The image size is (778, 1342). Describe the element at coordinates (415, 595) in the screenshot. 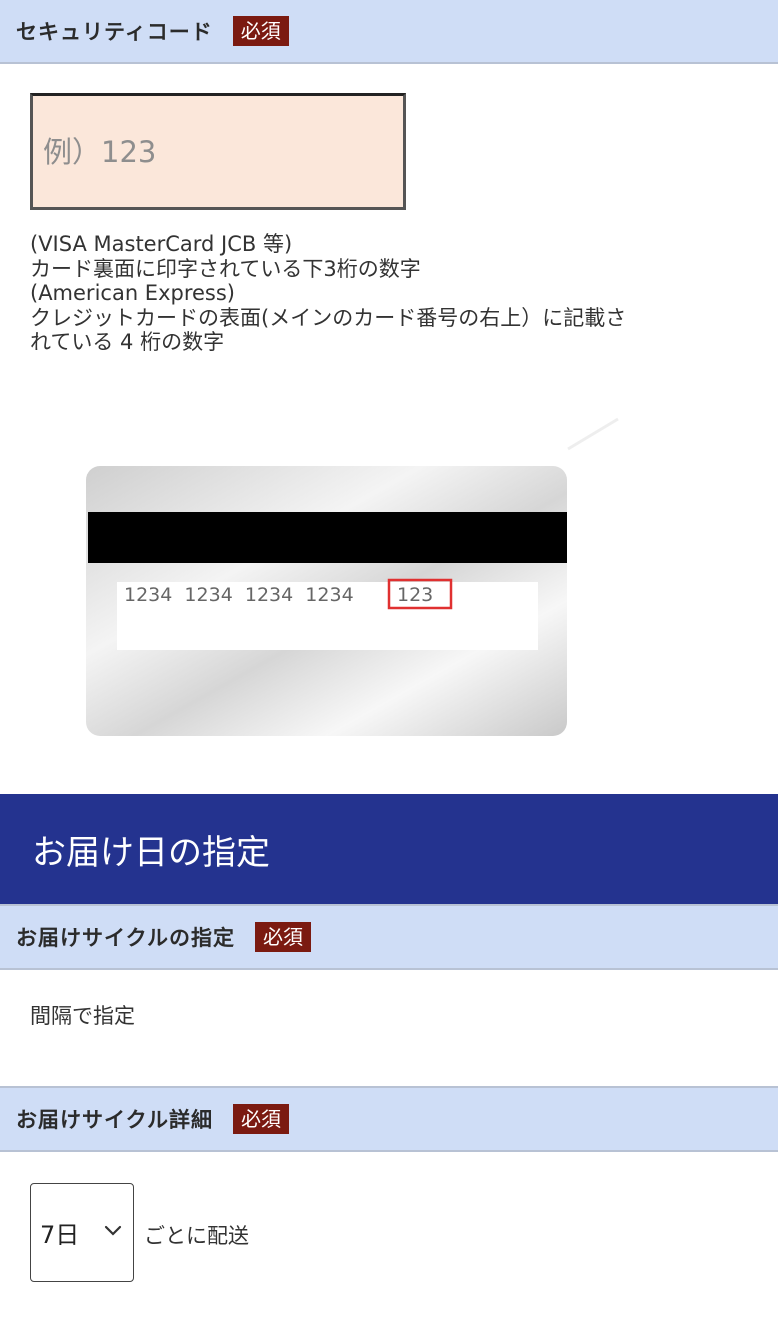

I see `card-security-code-text: 123` at that location.